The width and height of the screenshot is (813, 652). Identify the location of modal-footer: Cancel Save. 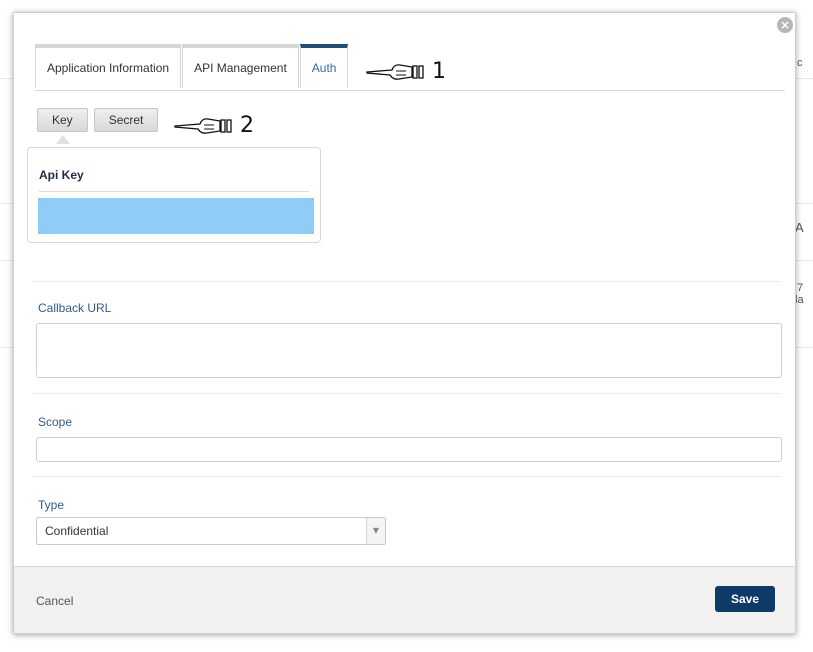
(404, 599).